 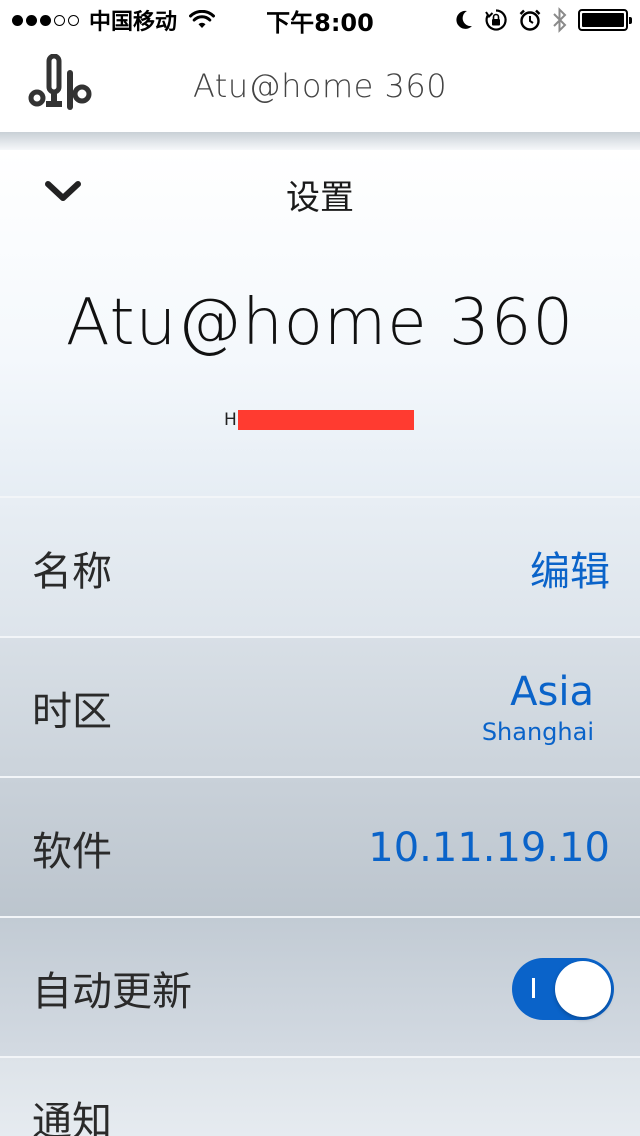 I want to click on signal-dots-icon, so click(x=45, y=20).